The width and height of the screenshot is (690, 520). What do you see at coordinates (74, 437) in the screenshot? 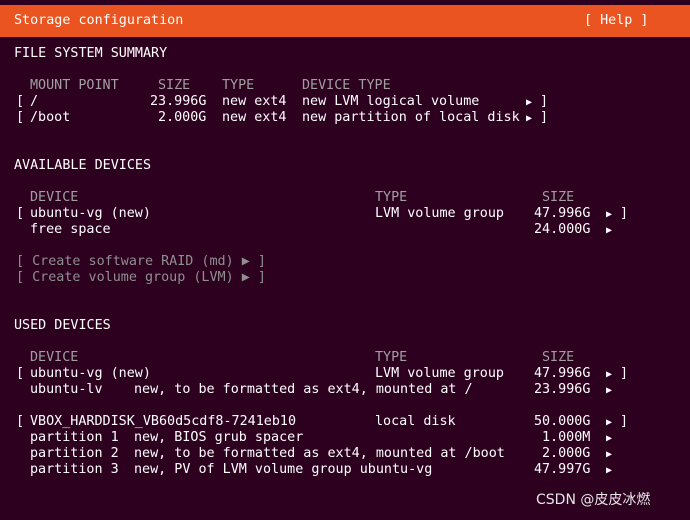
I see `device-name: partition 1` at bounding box center [74, 437].